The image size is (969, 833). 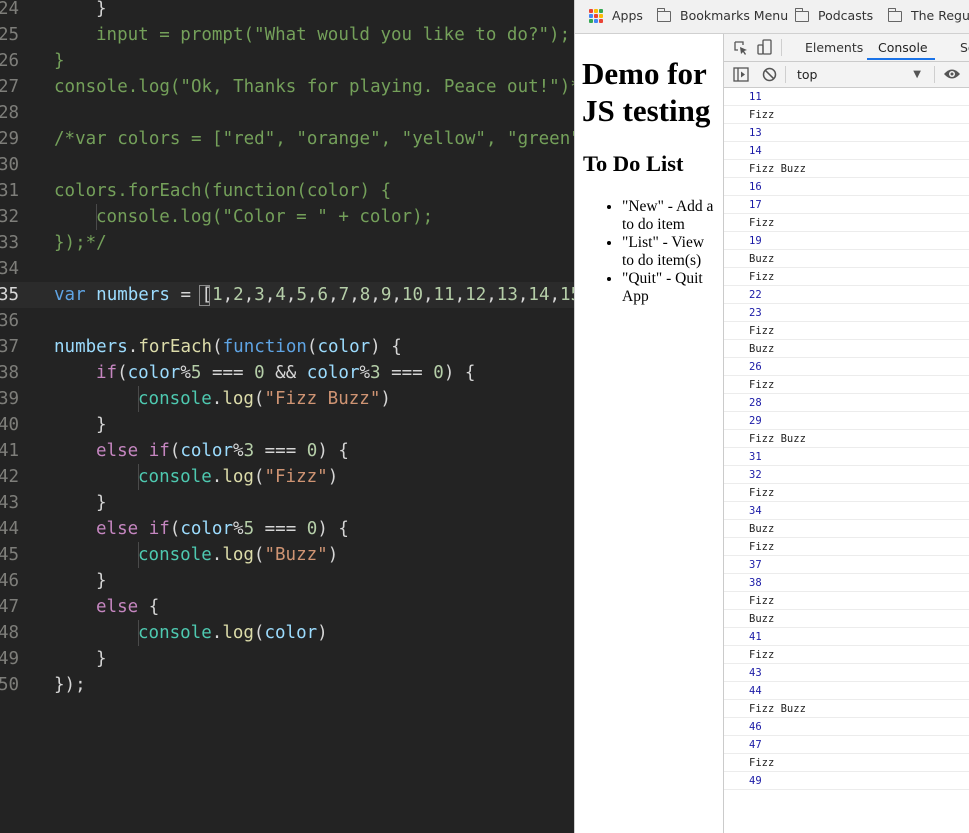 What do you see at coordinates (741, 48) in the screenshot?
I see `inspect-element-icon` at bounding box center [741, 48].